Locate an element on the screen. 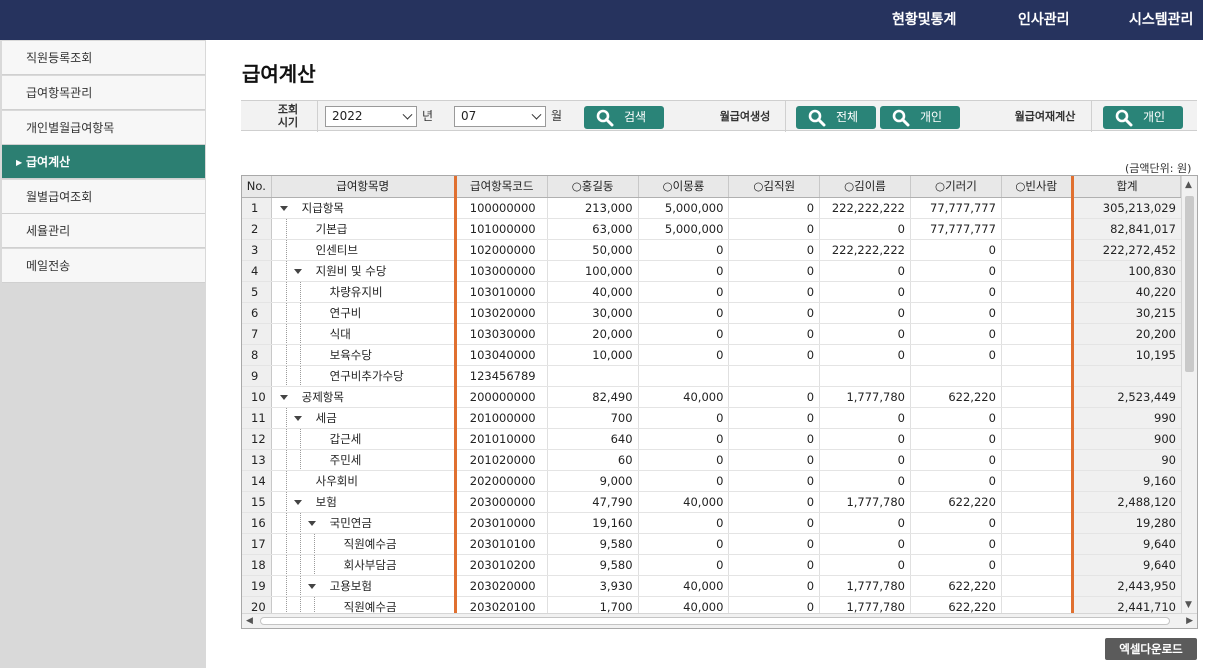 Image resolution: width=1206 pixels, height=668 pixels. recalc-personal-button: 개인 is located at coordinates (1143, 117).